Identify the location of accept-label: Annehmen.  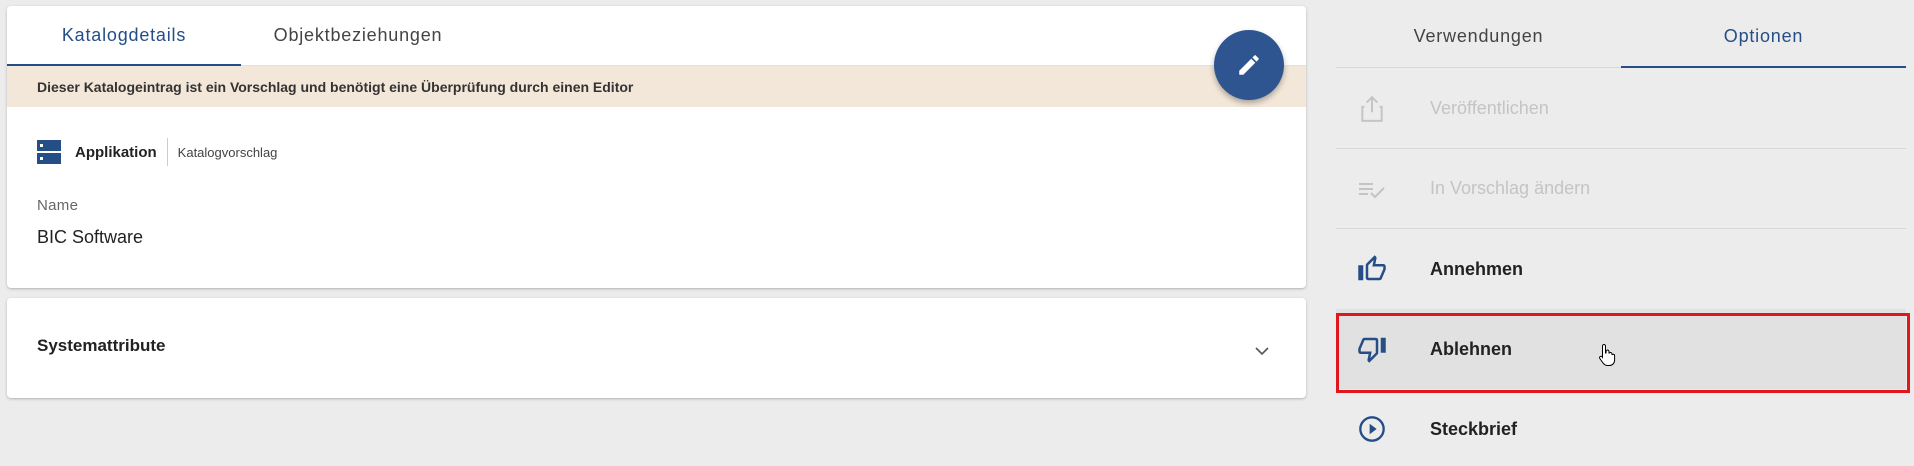
(1477, 268).